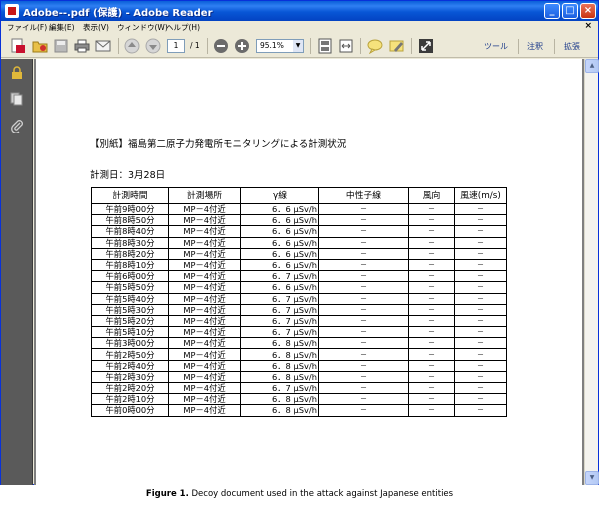  What do you see at coordinates (221, 46) in the screenshot?
I see `zoom-out-icon` at bounding box center [221, 46].